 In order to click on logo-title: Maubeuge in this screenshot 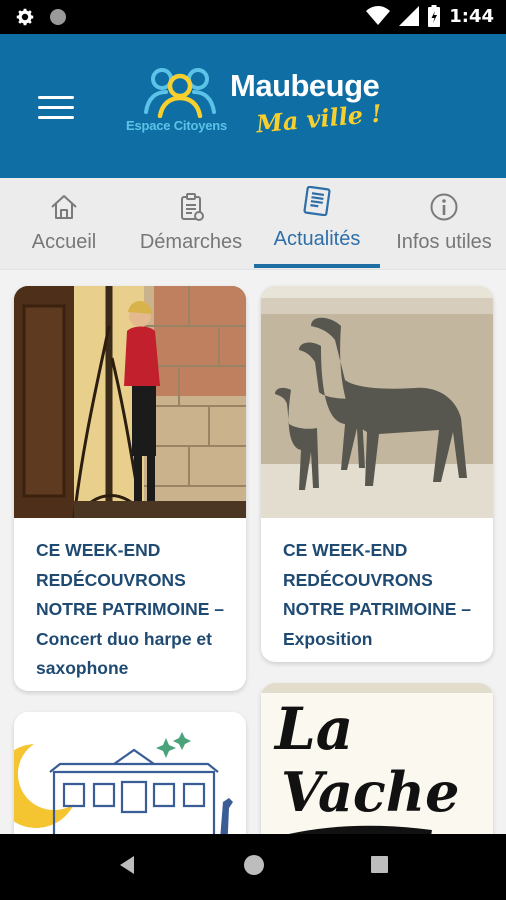, I will do `click(305, 85)`.